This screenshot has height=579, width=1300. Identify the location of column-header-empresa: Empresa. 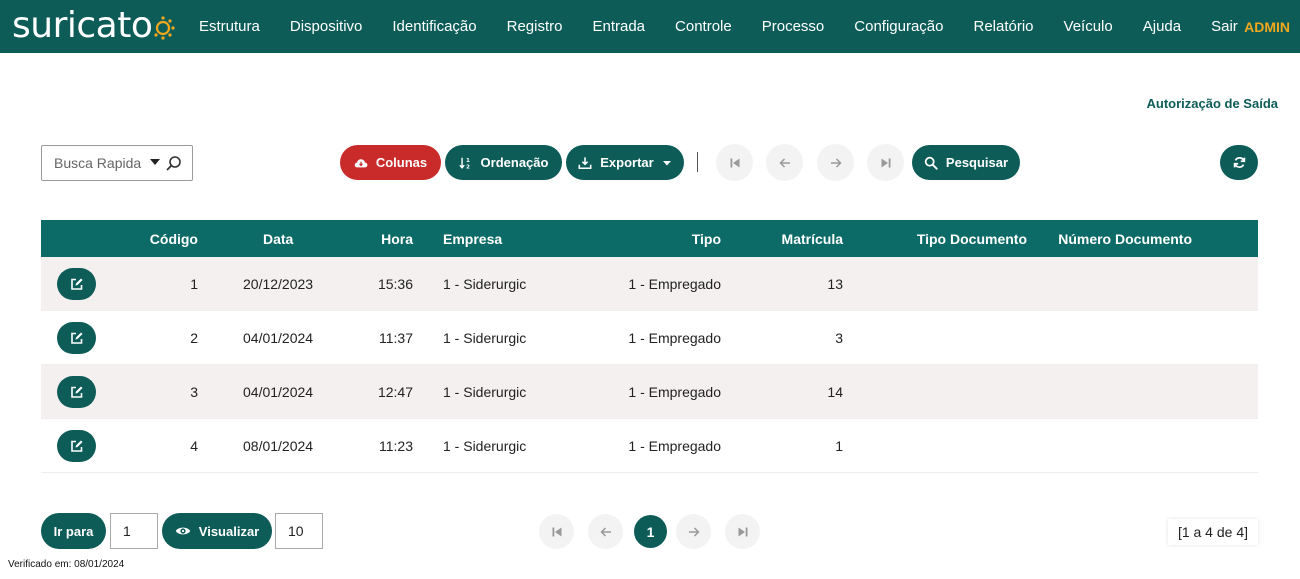
(472, 239).